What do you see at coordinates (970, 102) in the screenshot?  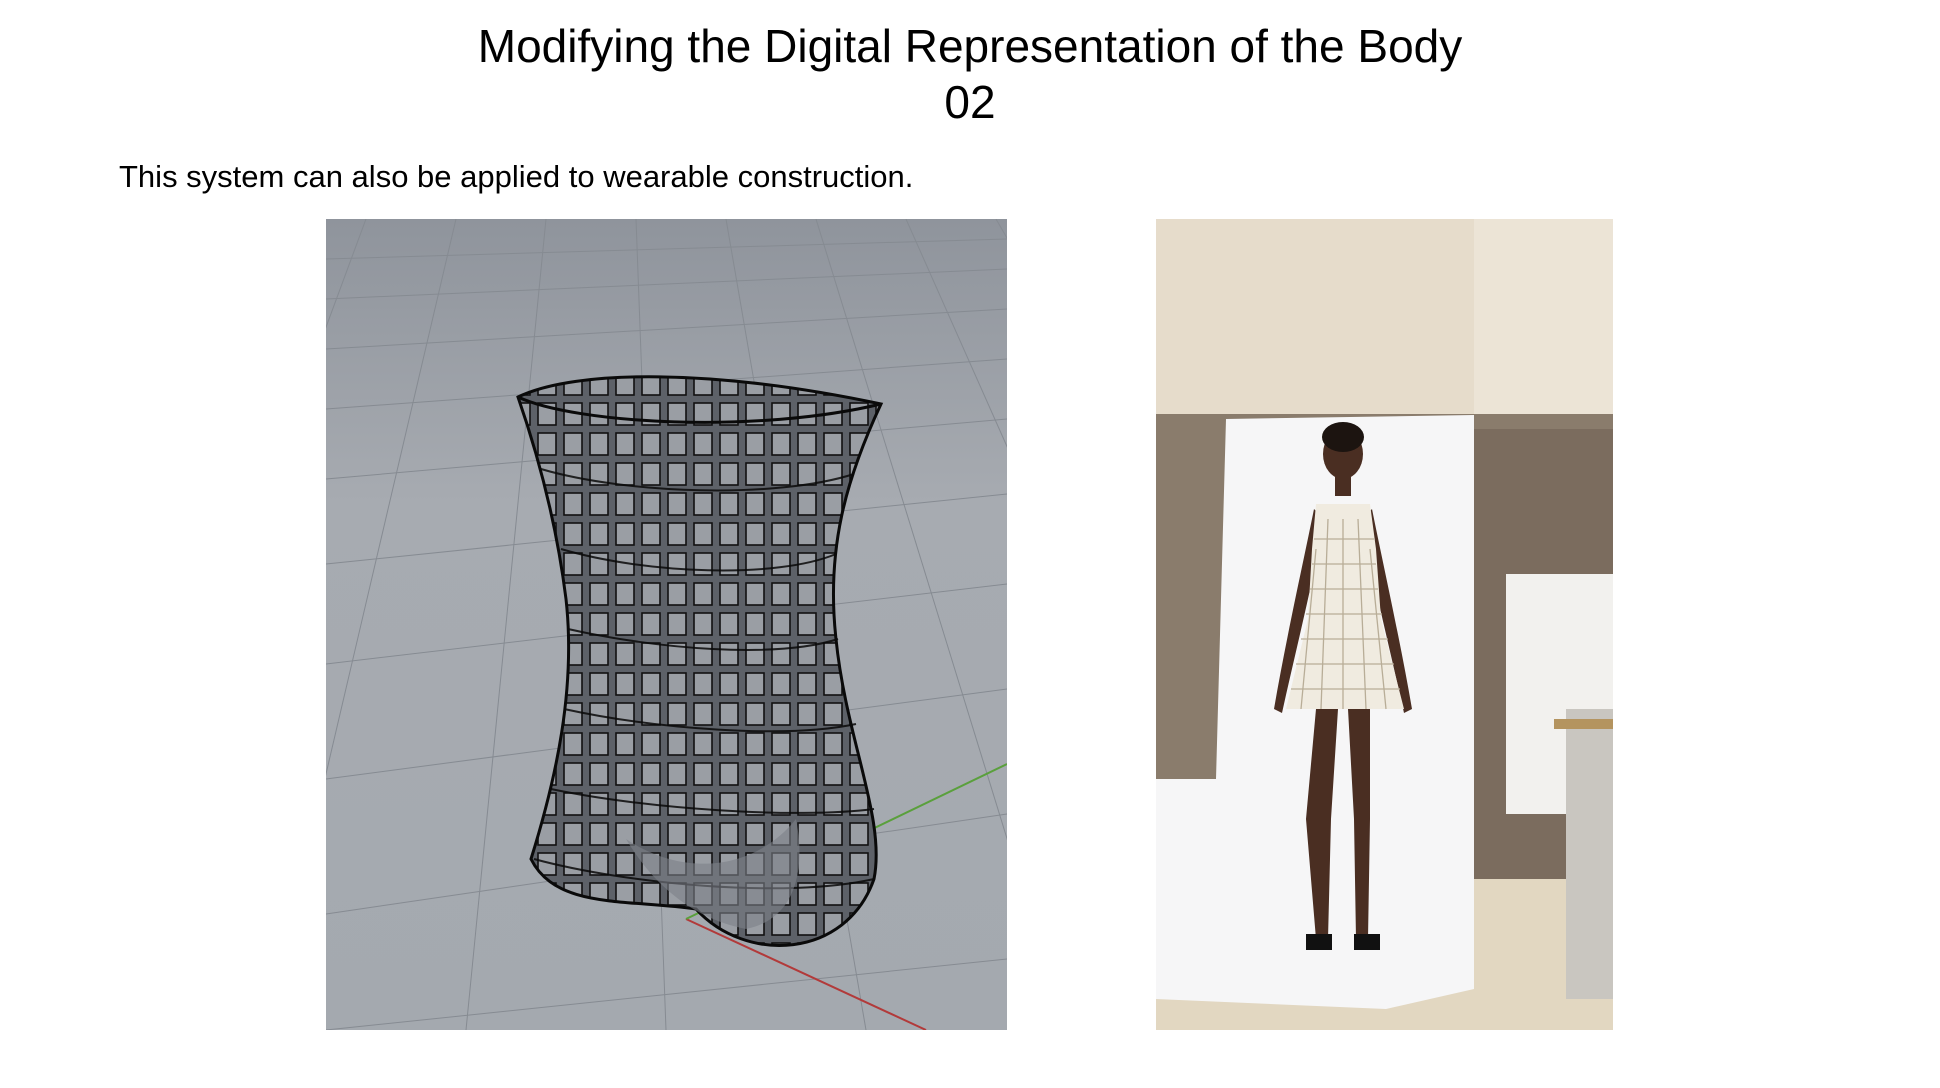 I see `slide-title-line-2: 02` at bounding box center [970, 102].